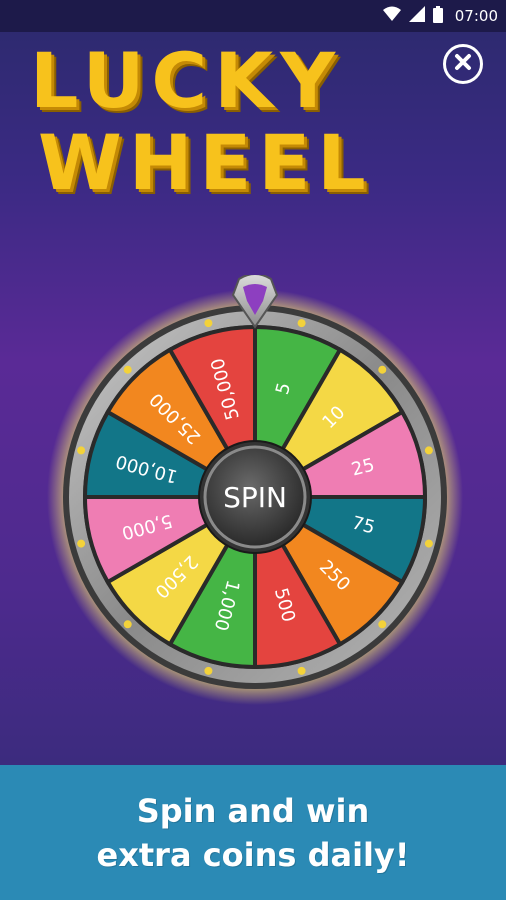 This screenshot has width=506, height=900. What do you see at coordinates (391, 16) in the screenshot?
I see `wifi-icon` at bounding box center [391, 16].